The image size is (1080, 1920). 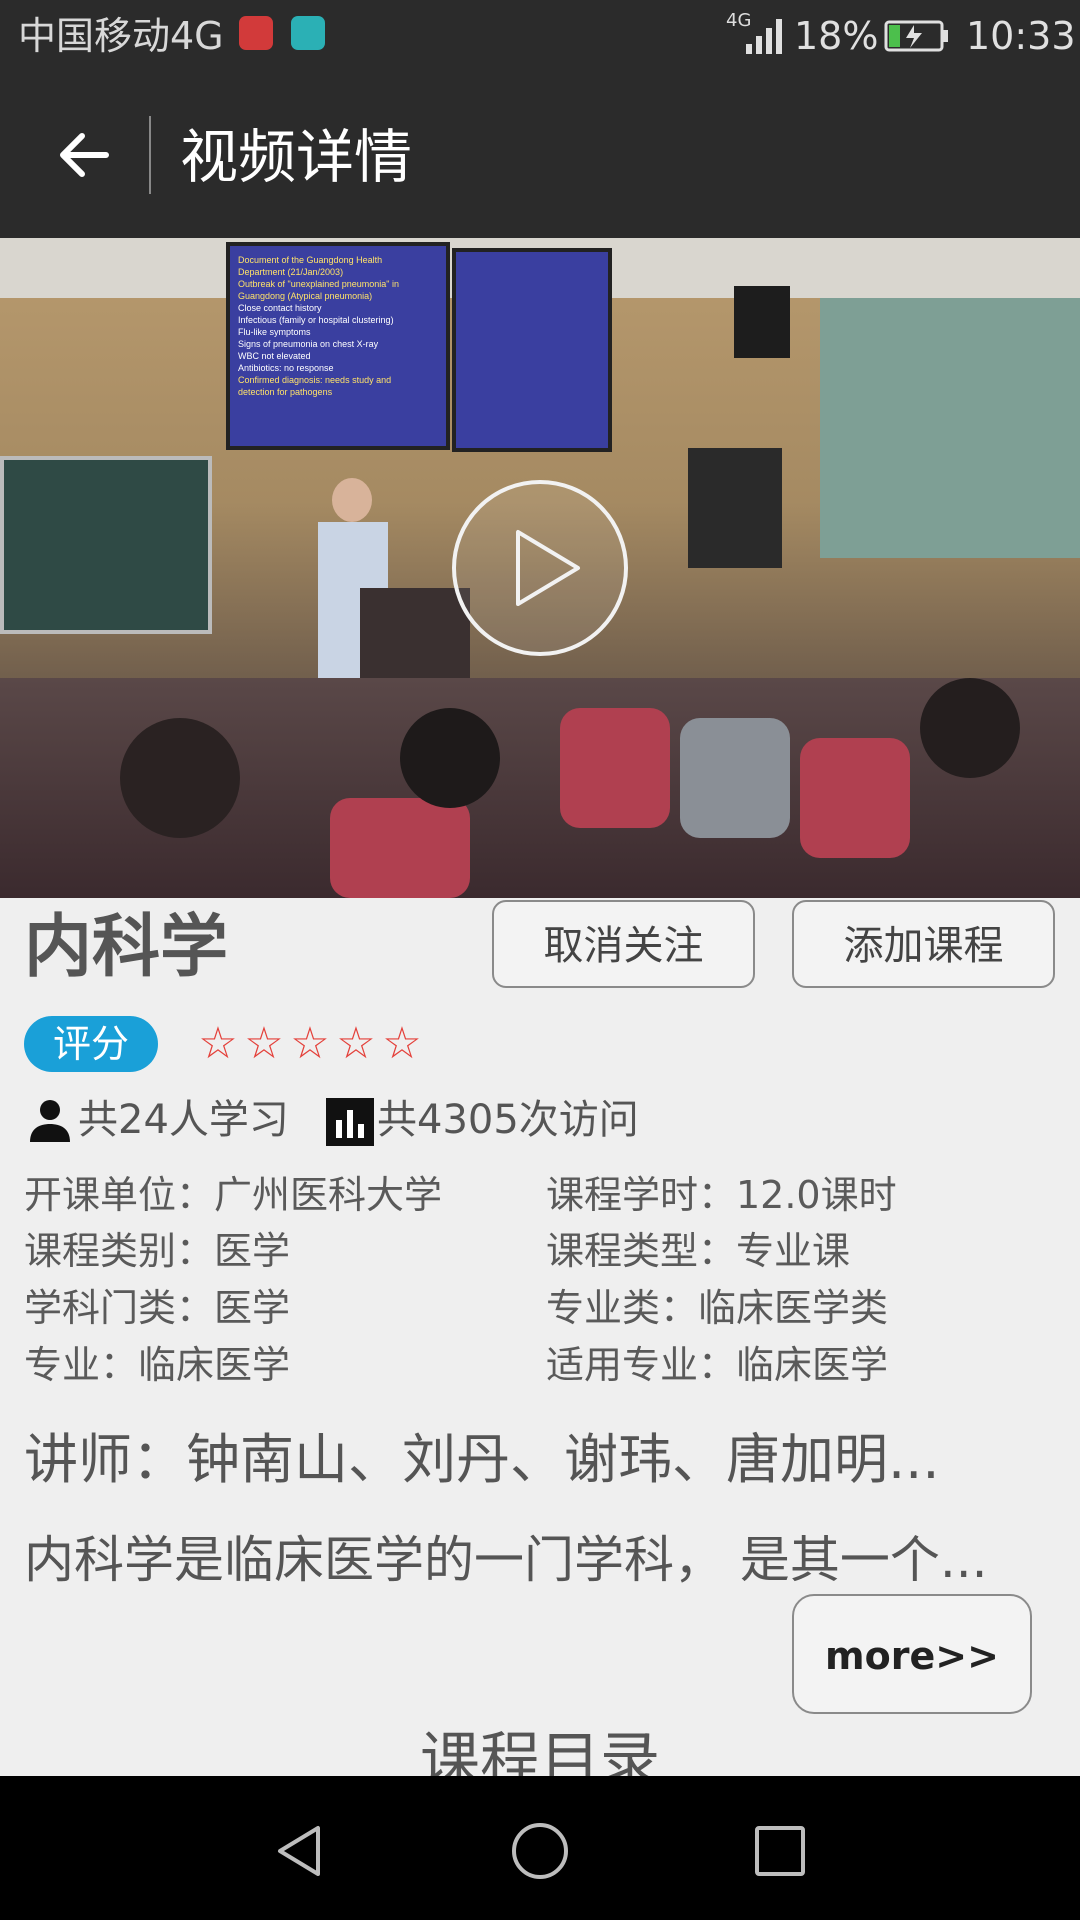 What do you see at coordinates (274, 332) in the screenshot?
I see `slide-text: Flu-like symptoms` at bounding box center [274, 332].